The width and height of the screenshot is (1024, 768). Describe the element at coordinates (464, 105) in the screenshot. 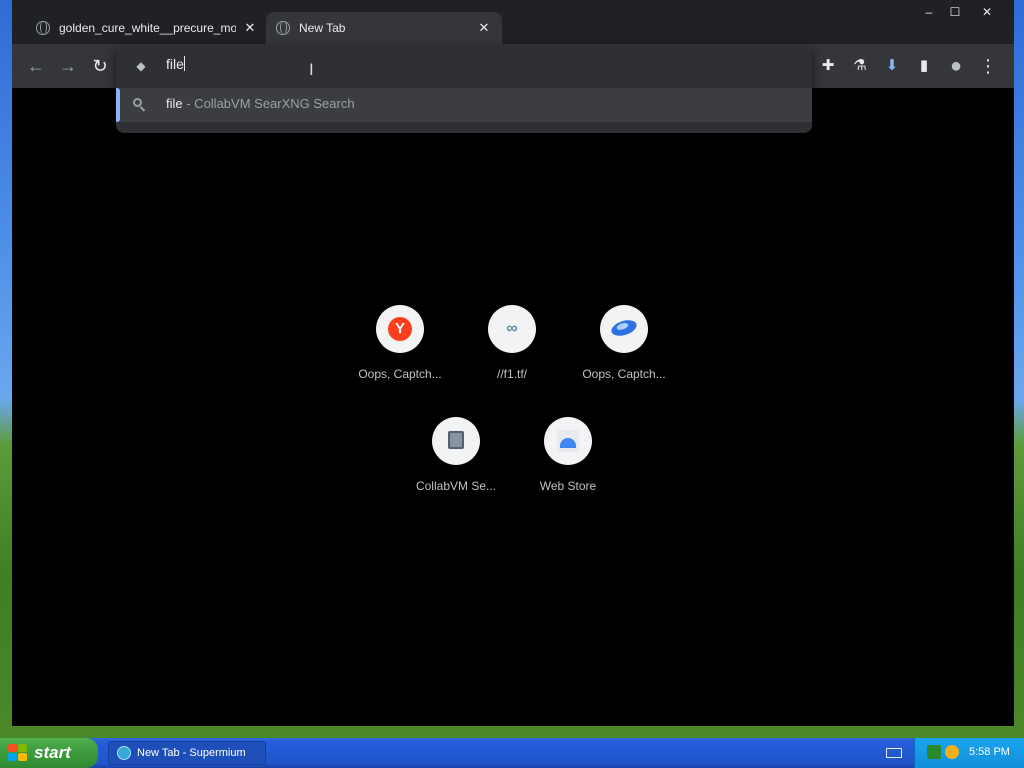

I see `omnibox-suggestion: file - CollabVM SearXNG Search` at that location.